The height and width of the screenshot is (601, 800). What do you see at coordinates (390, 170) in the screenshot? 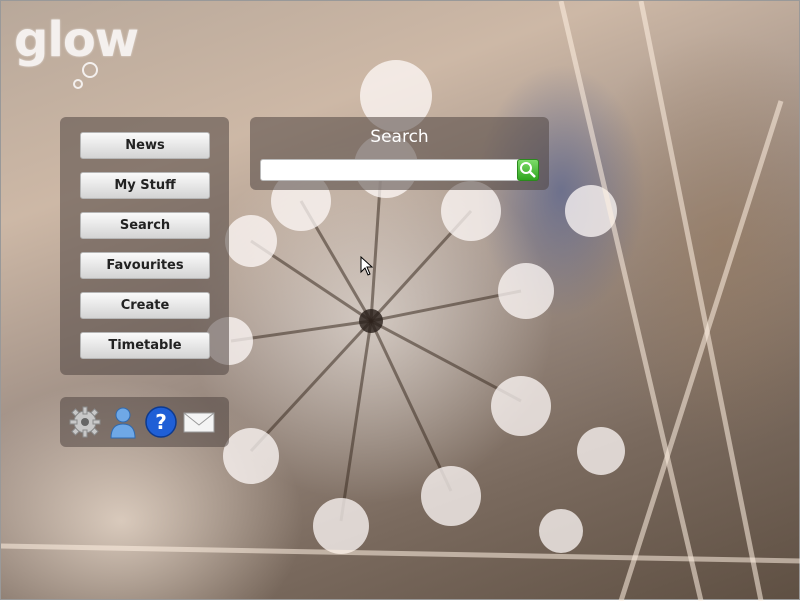
I see `search-input` at bounding box center [390, 170].